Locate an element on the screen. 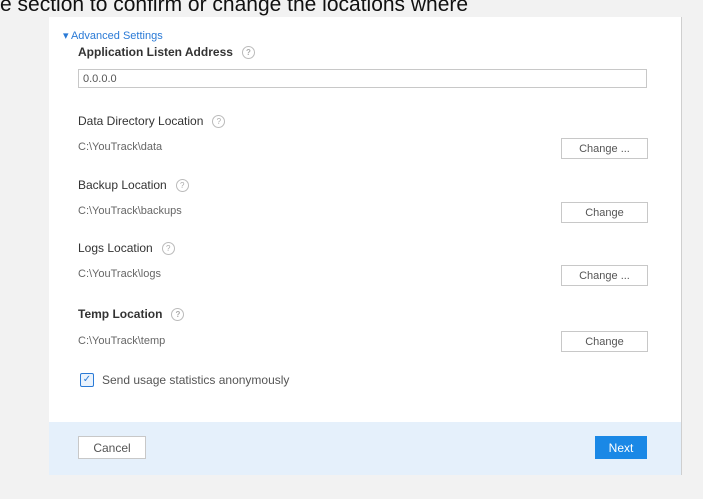  temp-location-path: C:\YouTrack\temp is located at coordinates (122, 341).